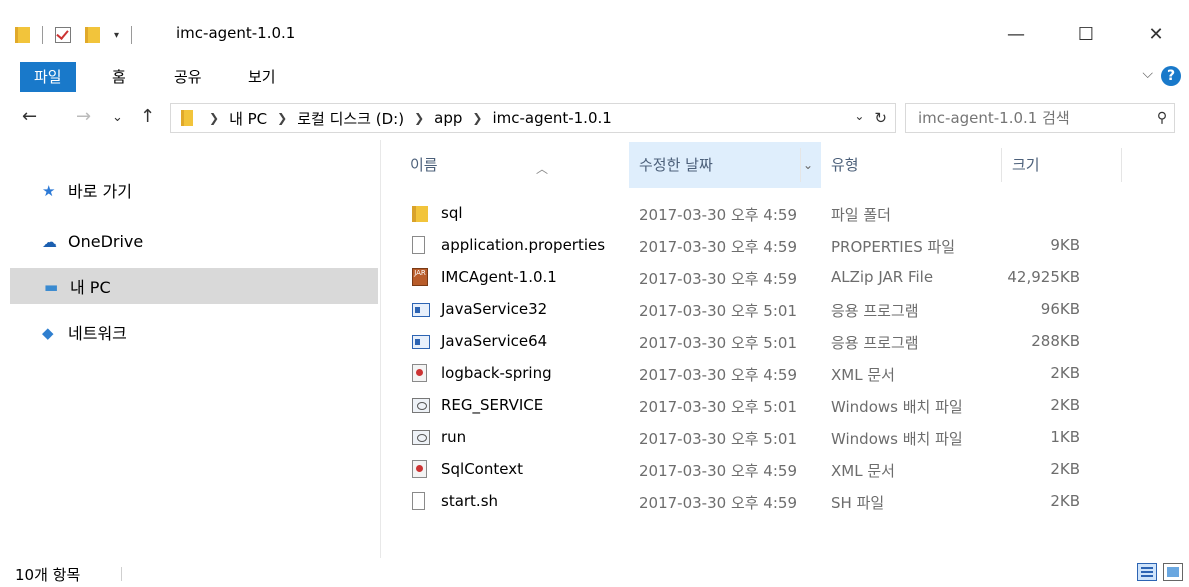  I want to click on file-row: run 2017-03-30 오후 5:01 Windows 배치 파일 1KB, so click(760, 438).